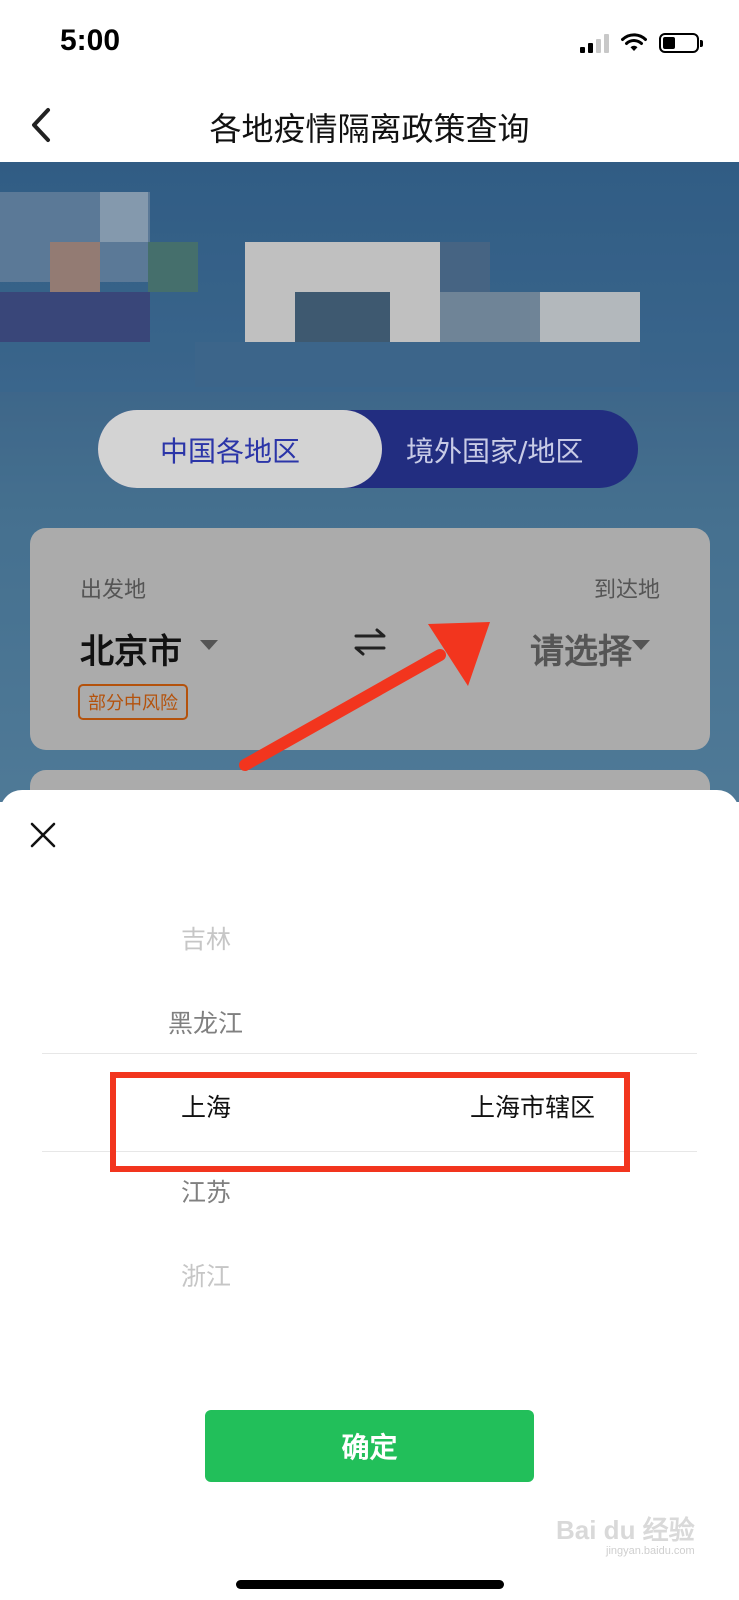  I want to click on tab-overseas-label: 境外国家/地区, so click(494, 450).